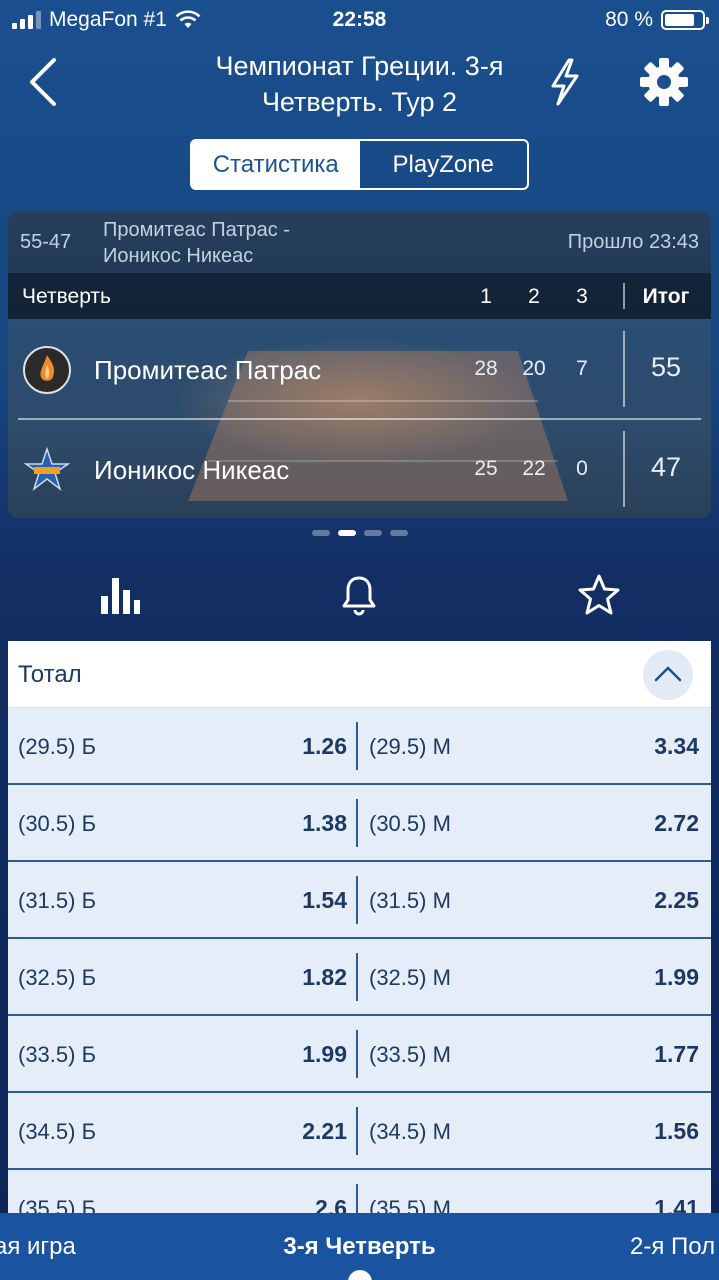 The height and width of the screenshot is (1280, 719). Describe the element at coordinates (359, 595) in the screenshot. I see `bell-icon` at that location.